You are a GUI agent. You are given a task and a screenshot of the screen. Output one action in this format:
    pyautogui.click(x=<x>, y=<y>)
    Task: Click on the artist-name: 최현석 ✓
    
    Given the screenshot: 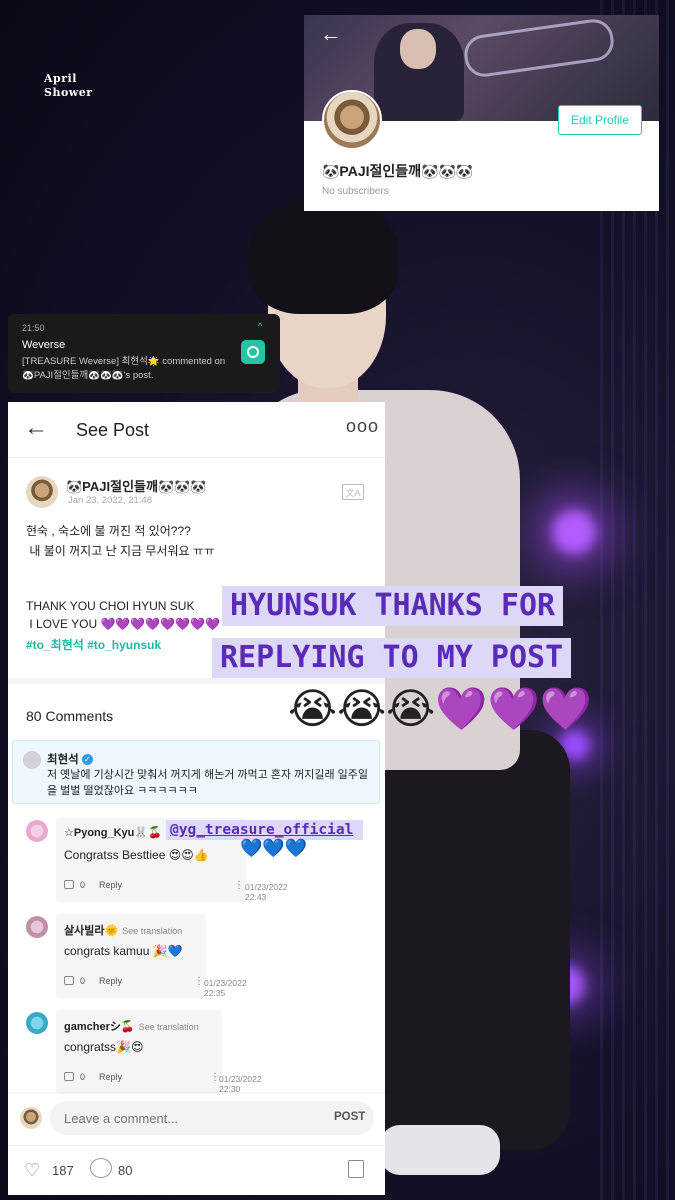 What is the action you would take?
    pyautogui.click(x=70, y=759)
    